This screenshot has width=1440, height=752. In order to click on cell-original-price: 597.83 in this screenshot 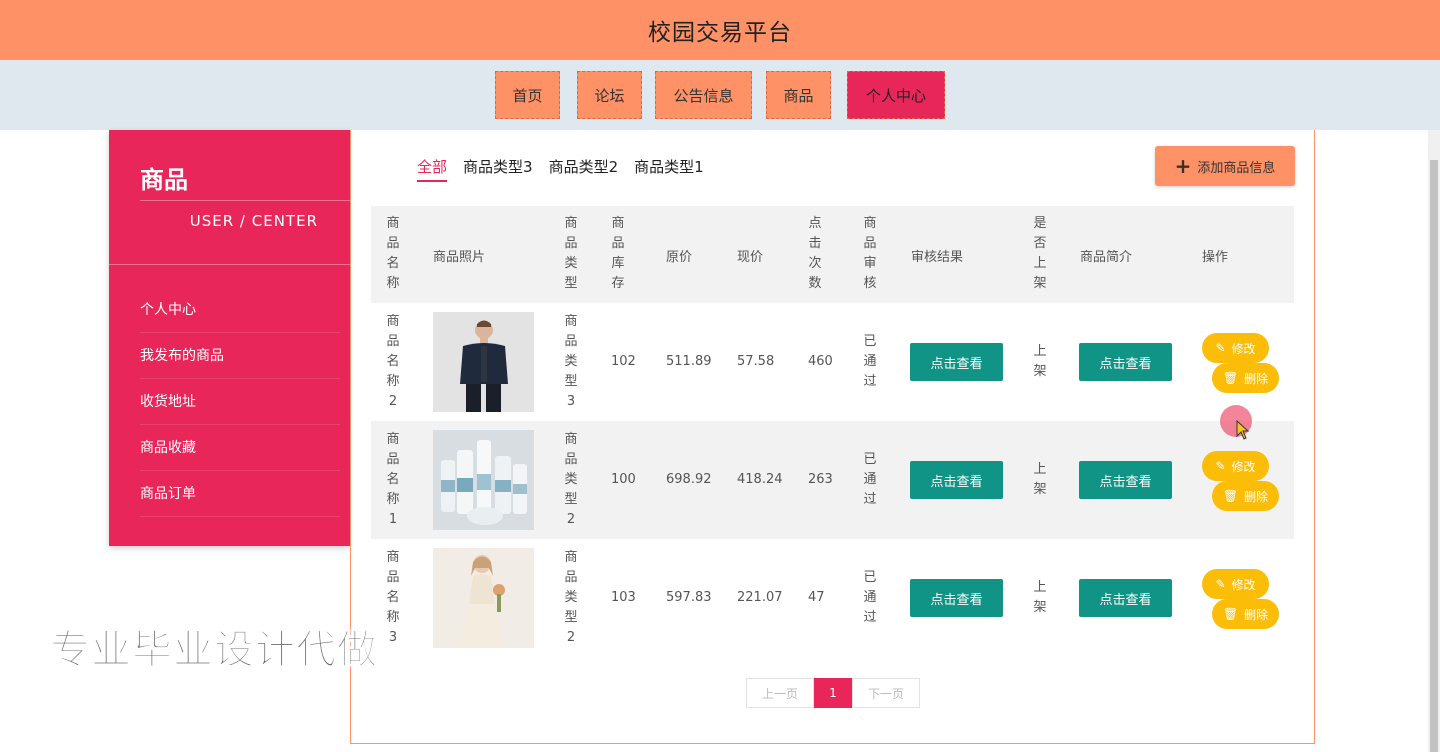, I will do `click(689, 597)`.